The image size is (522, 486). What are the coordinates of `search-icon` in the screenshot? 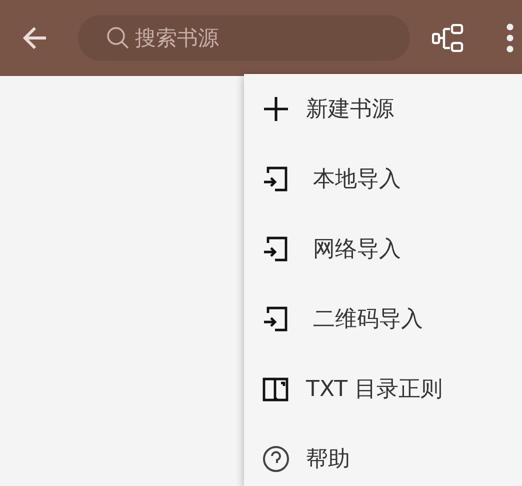 It's located at (118, 38).